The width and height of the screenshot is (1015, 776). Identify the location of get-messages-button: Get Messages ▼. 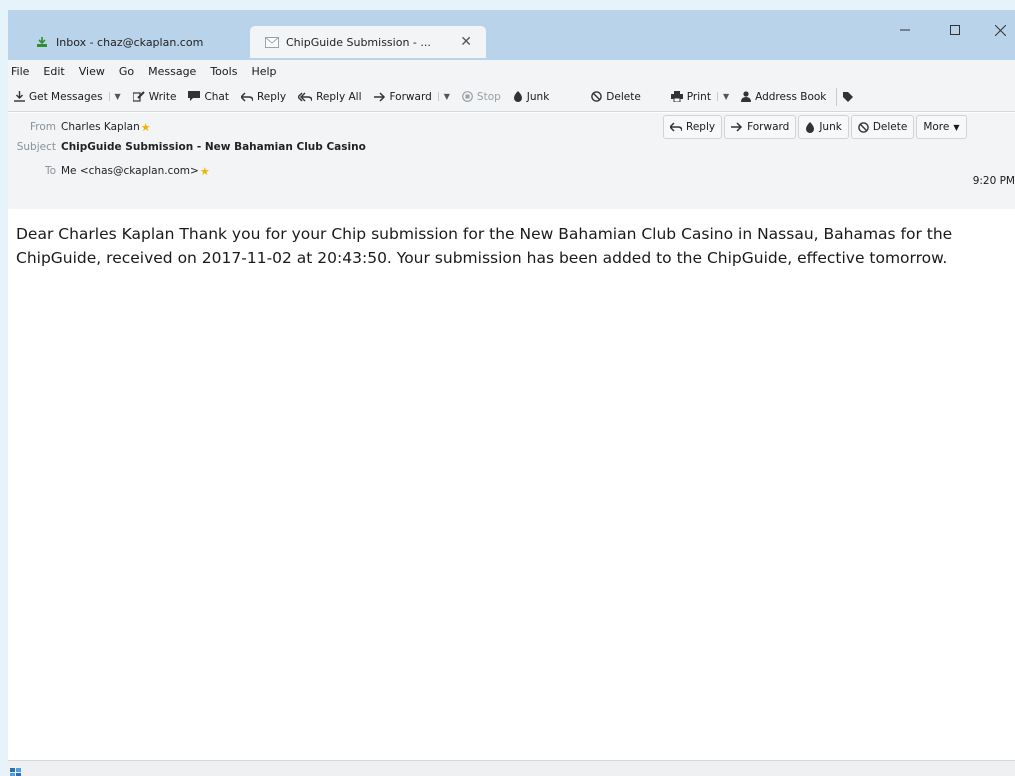
(67, 97).